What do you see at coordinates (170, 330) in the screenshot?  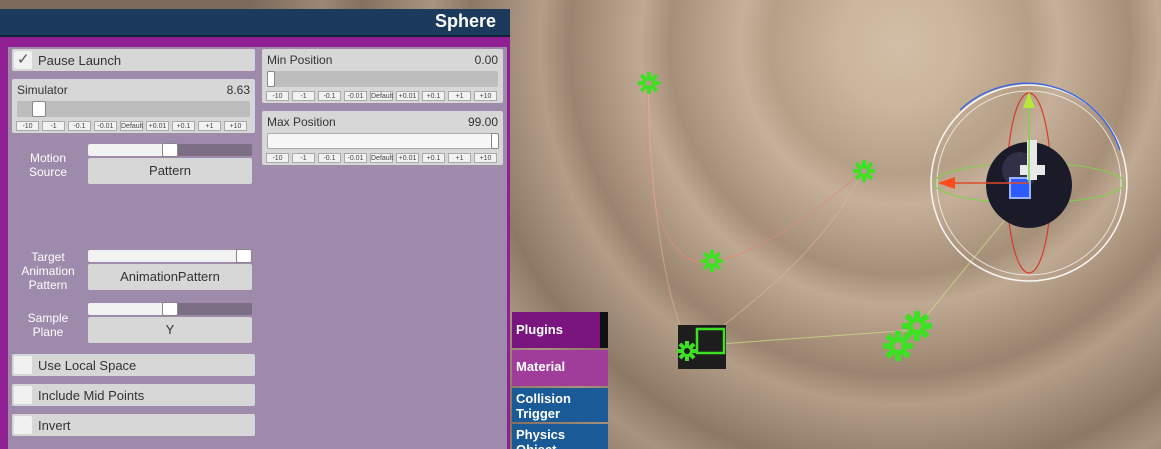 I see `sample-plane-popup: Y` at bounding box center [170, 330].